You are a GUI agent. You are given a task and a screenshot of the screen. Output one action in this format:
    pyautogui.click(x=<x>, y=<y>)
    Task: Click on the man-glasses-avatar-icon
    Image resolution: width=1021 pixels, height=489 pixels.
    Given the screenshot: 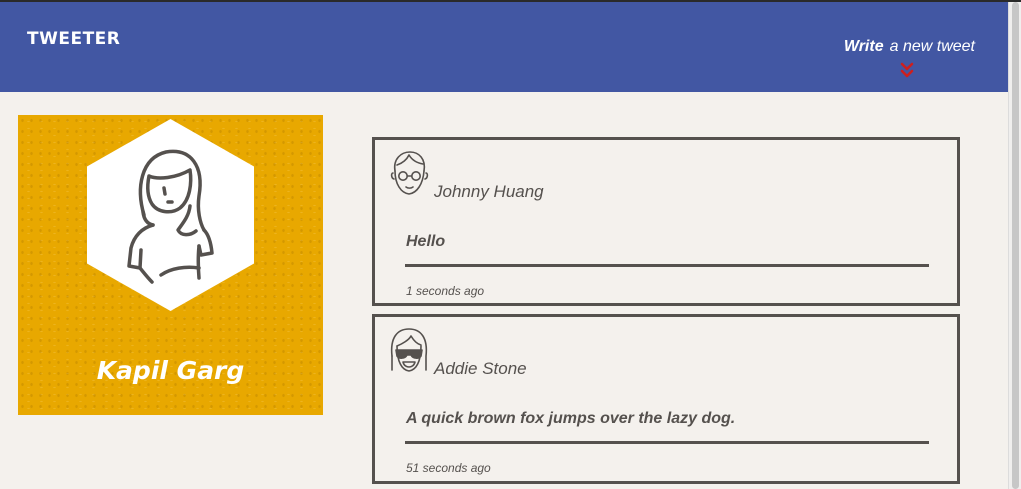 What is the action you would take?
    pyautogui.click(x=409, y=173)
    